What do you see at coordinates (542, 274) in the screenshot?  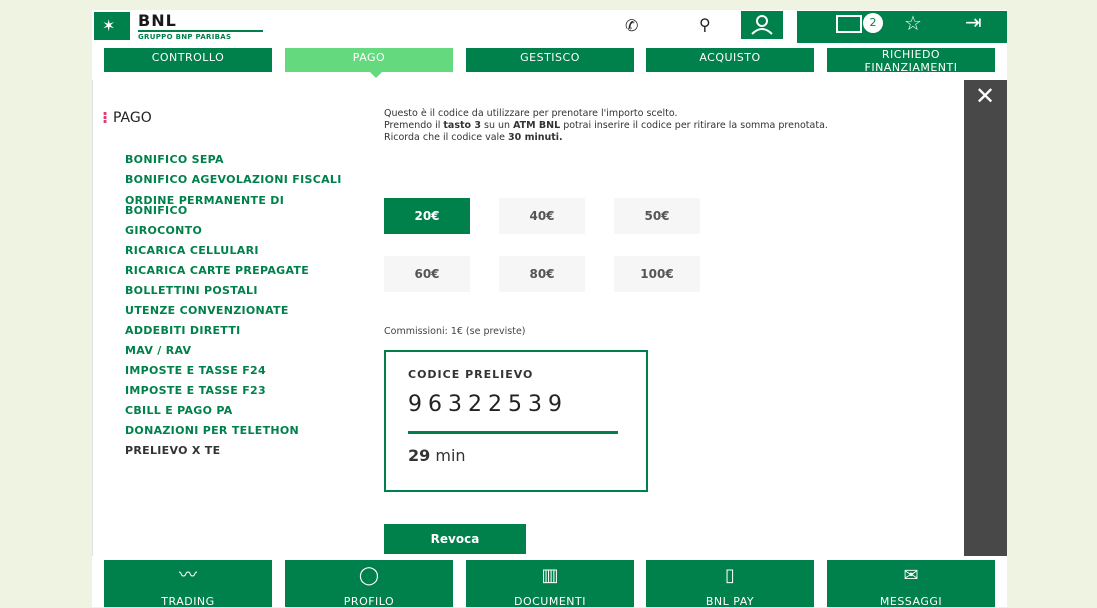 I see `amount-80: 80€` at bounding box center [542, 274].